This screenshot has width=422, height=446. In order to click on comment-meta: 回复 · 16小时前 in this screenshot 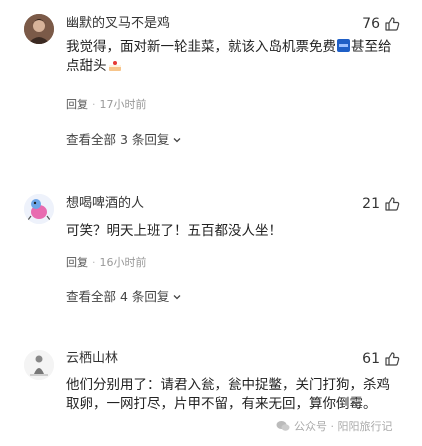, I will do `click(106, 263)`.